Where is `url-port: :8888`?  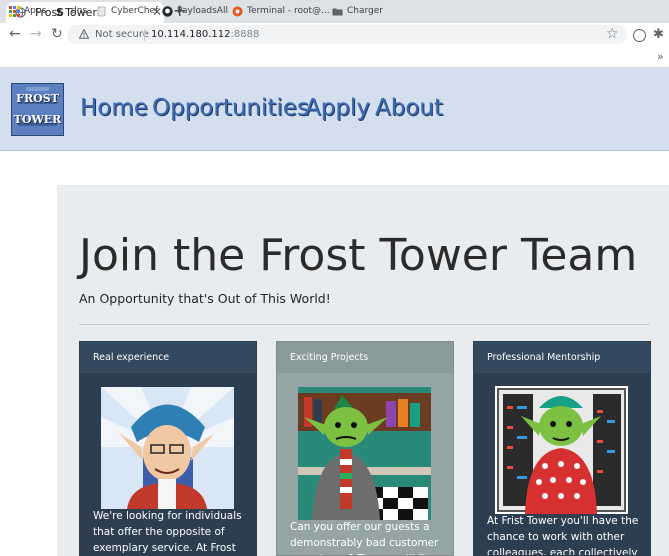 url-port: :8888 is located at coordinates (245, 34).